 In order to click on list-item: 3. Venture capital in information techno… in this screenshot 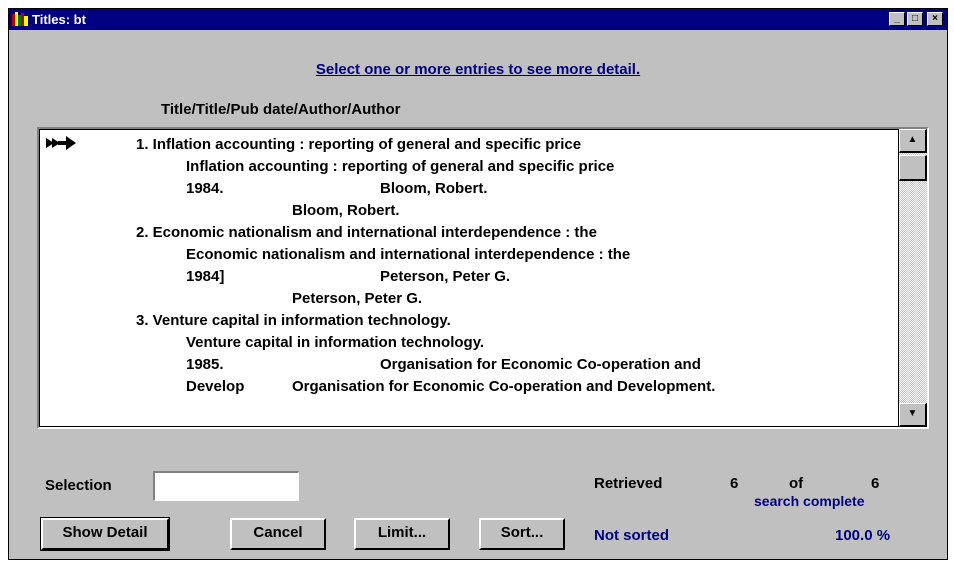, I will do `click(293, 320)`.